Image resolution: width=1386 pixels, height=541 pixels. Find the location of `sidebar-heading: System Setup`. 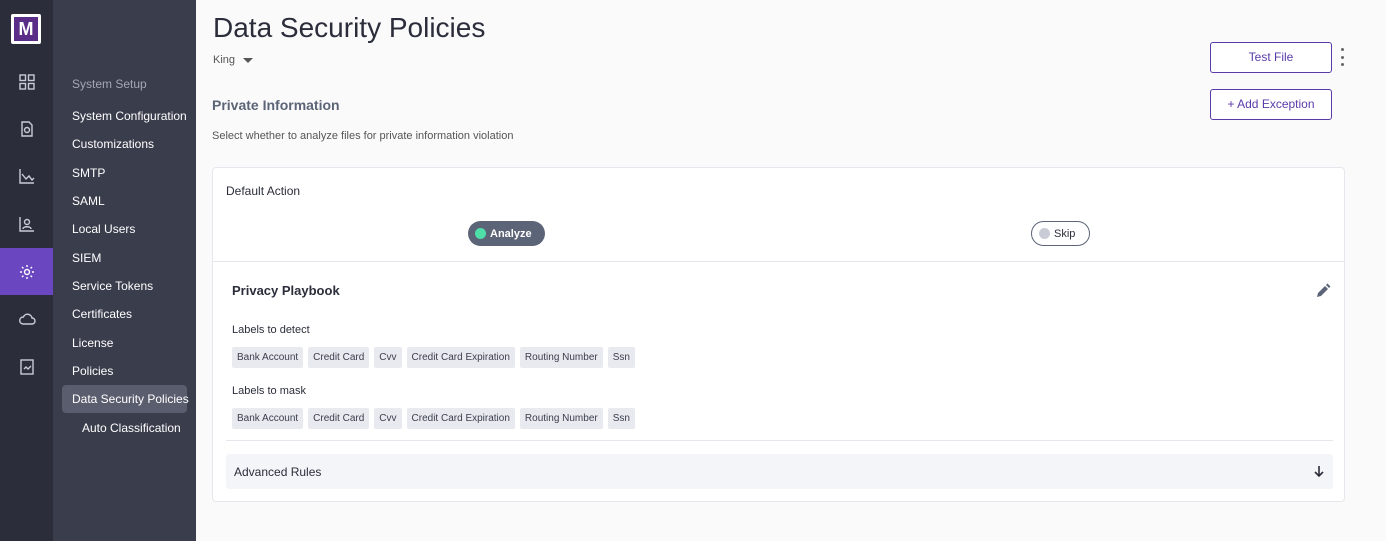

sidebar-heading: System Setup is located at coordinates (109, 84).